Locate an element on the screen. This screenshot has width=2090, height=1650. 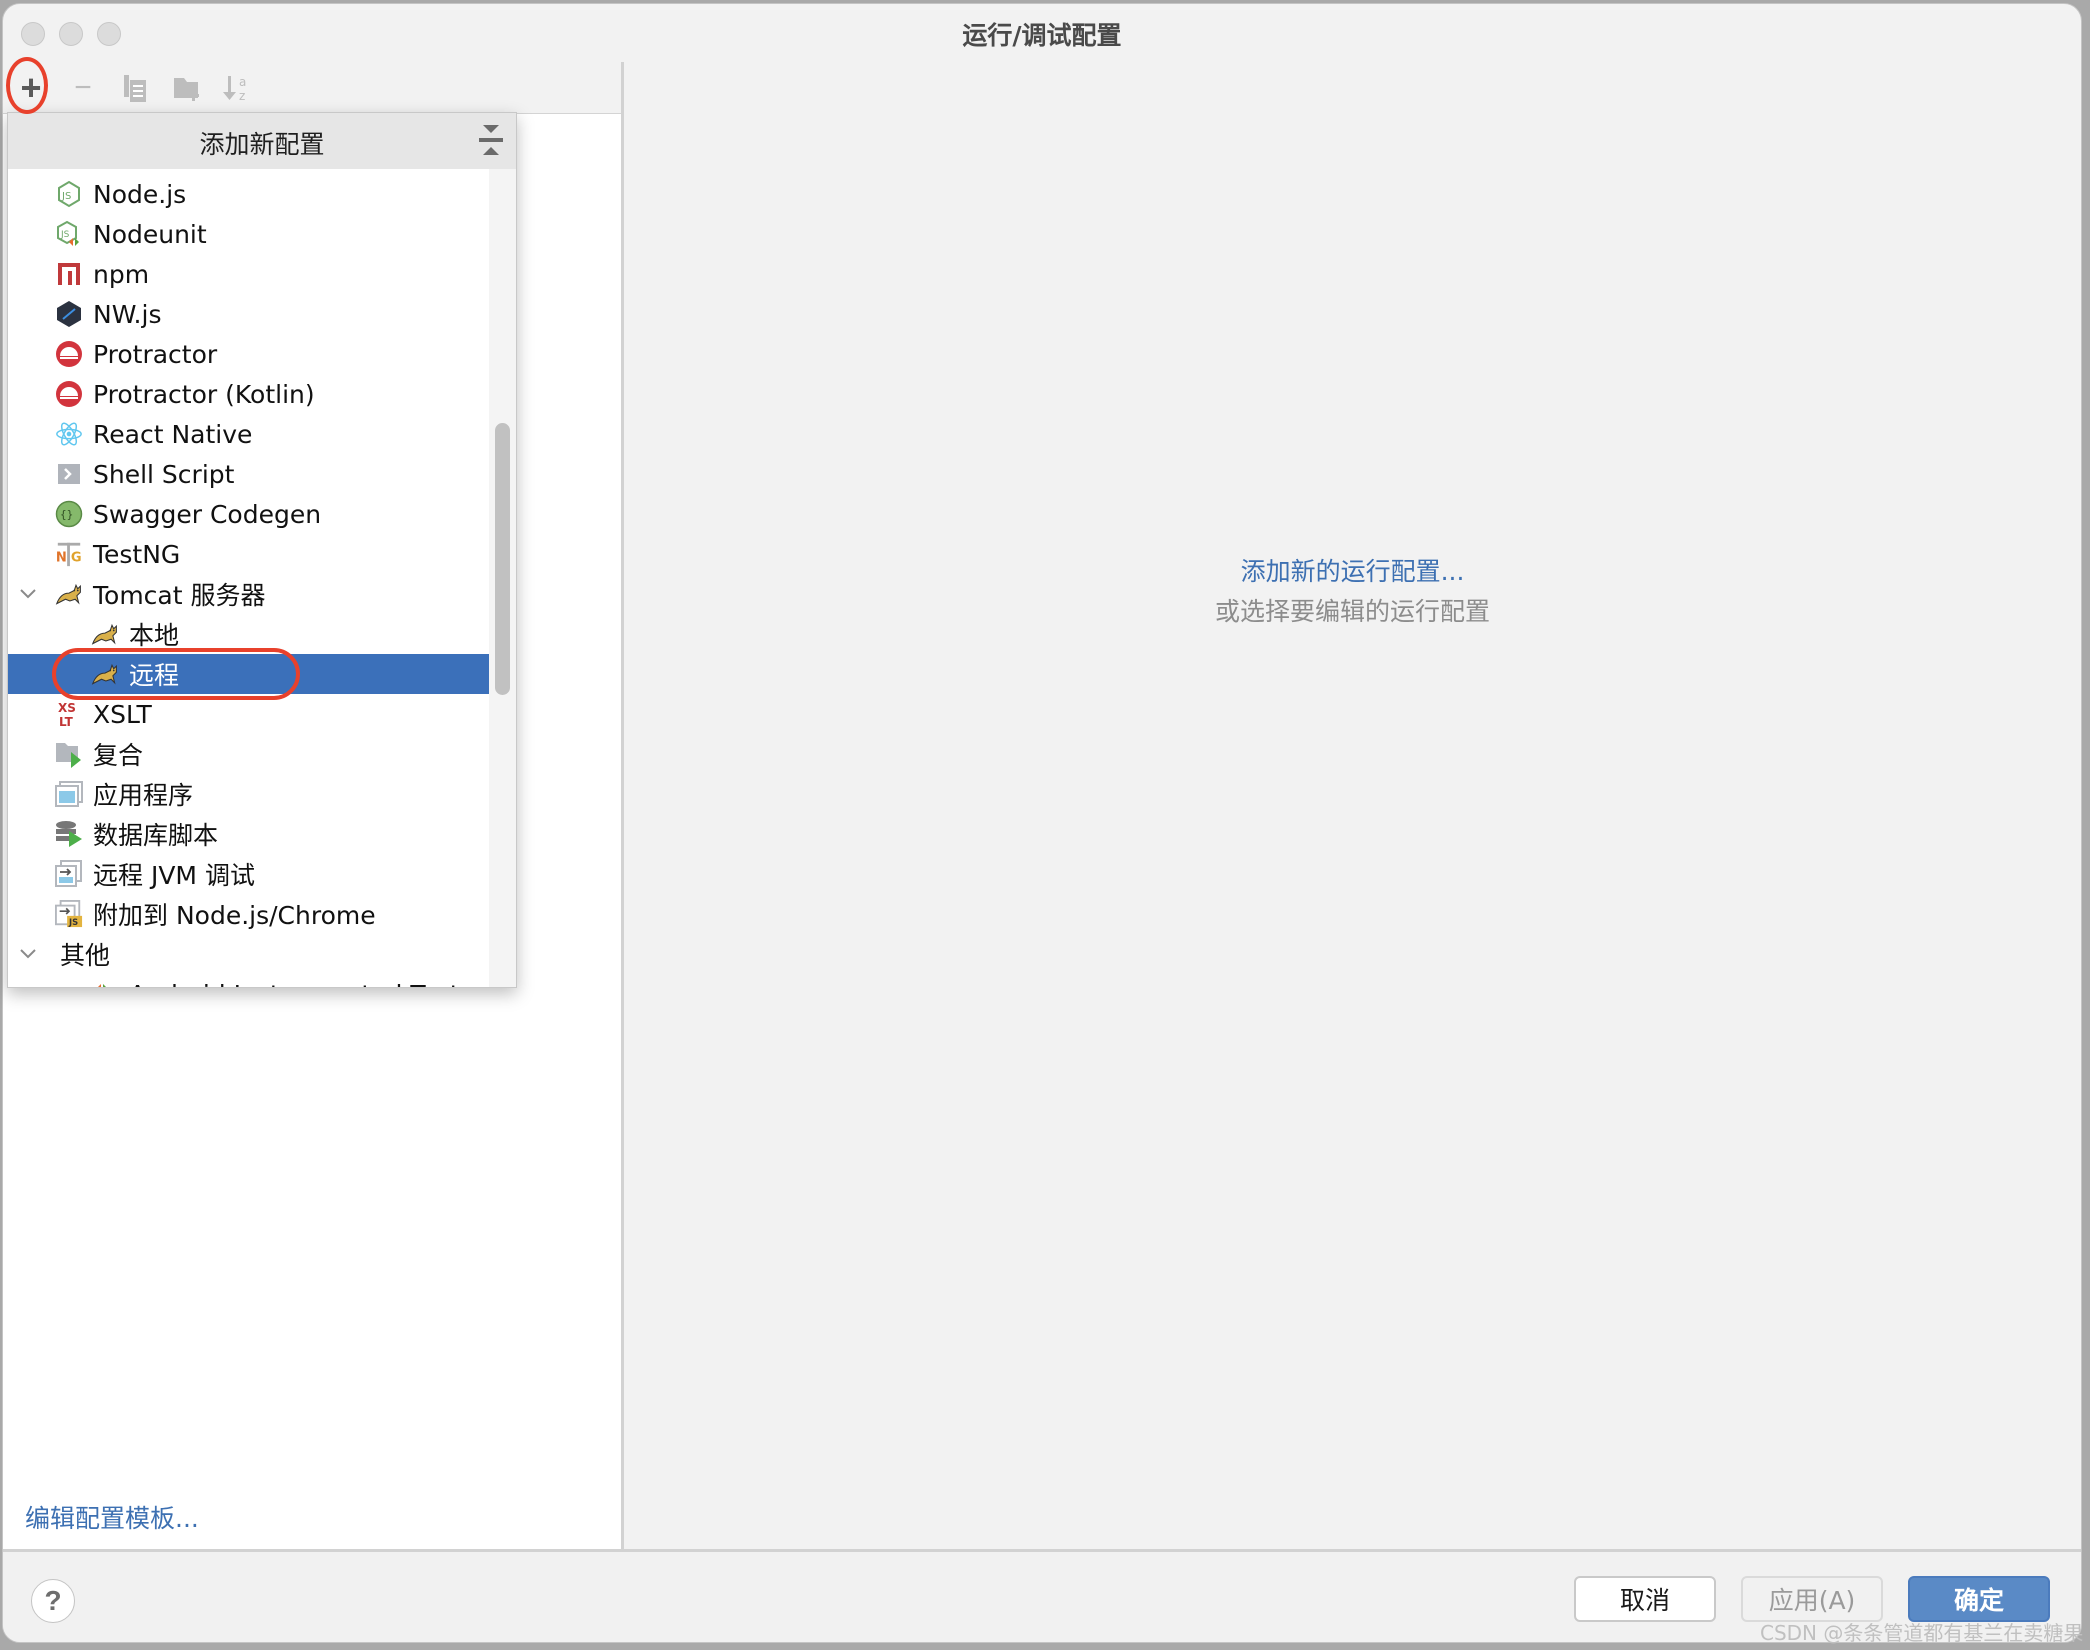
config-type-label: 本地 is located at coordinates (154, 635).